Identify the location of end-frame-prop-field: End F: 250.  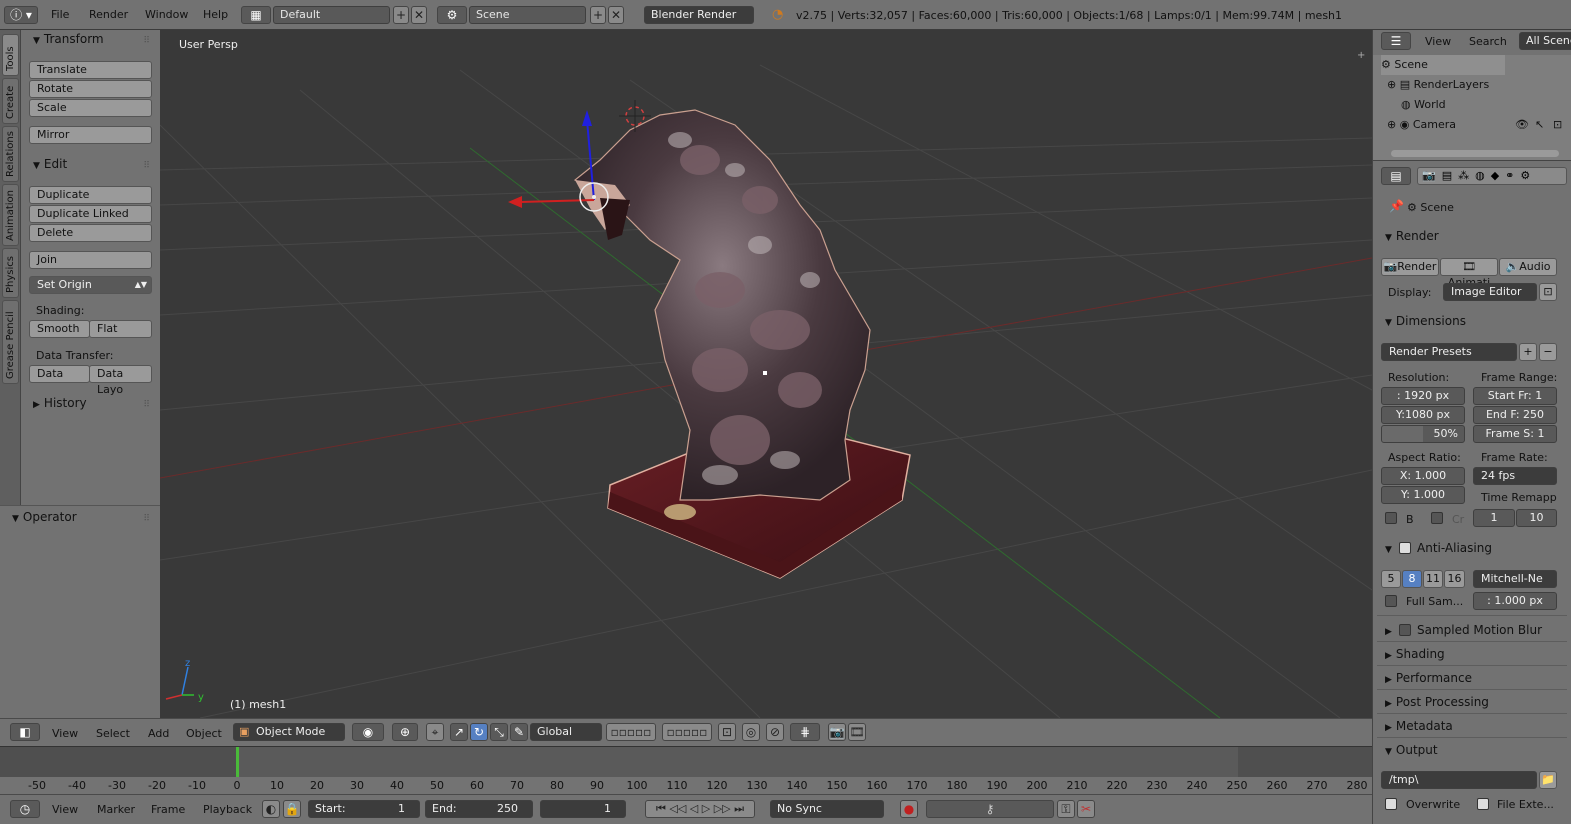
(1515, 415).